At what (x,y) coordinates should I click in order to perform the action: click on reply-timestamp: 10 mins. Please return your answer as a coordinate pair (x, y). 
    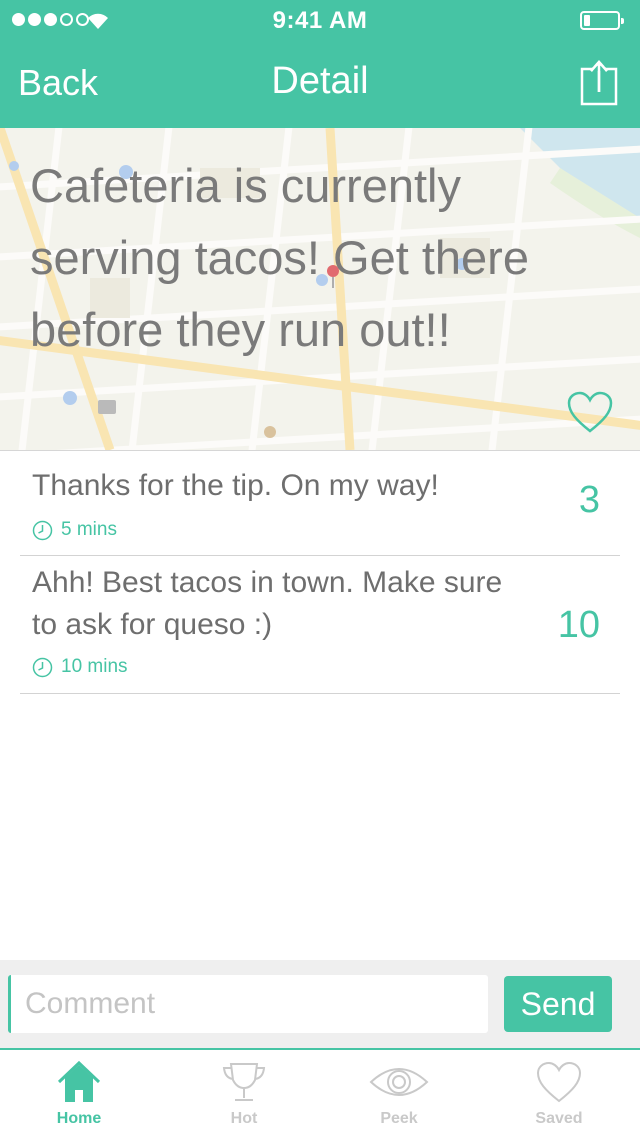
    Looking at the image, I should click on (80, 667).